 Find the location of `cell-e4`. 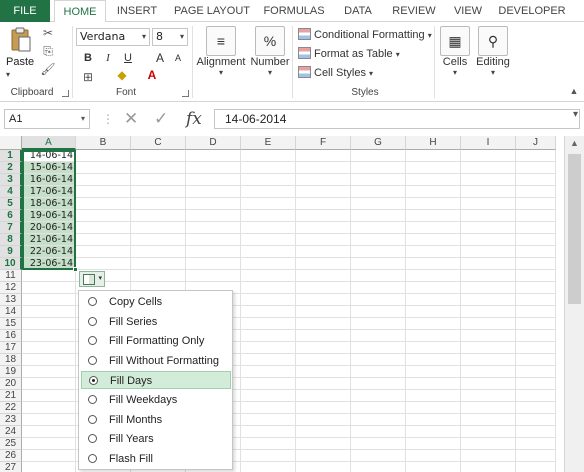

cell-e4 is located at coordinates (268, 192).